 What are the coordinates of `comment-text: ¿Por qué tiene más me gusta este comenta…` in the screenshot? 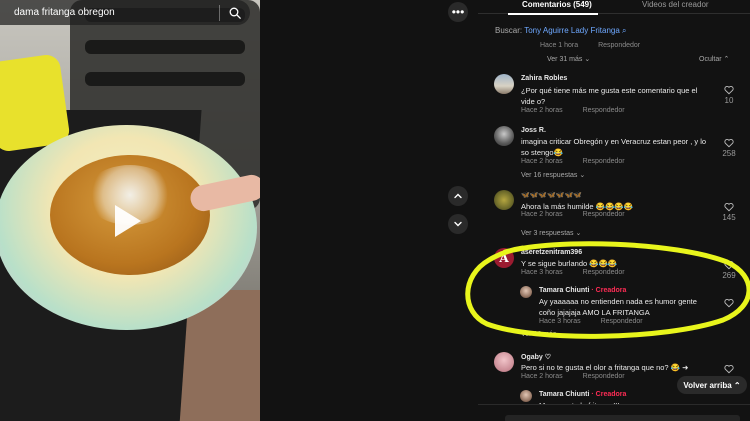 It's located at (609, 96).